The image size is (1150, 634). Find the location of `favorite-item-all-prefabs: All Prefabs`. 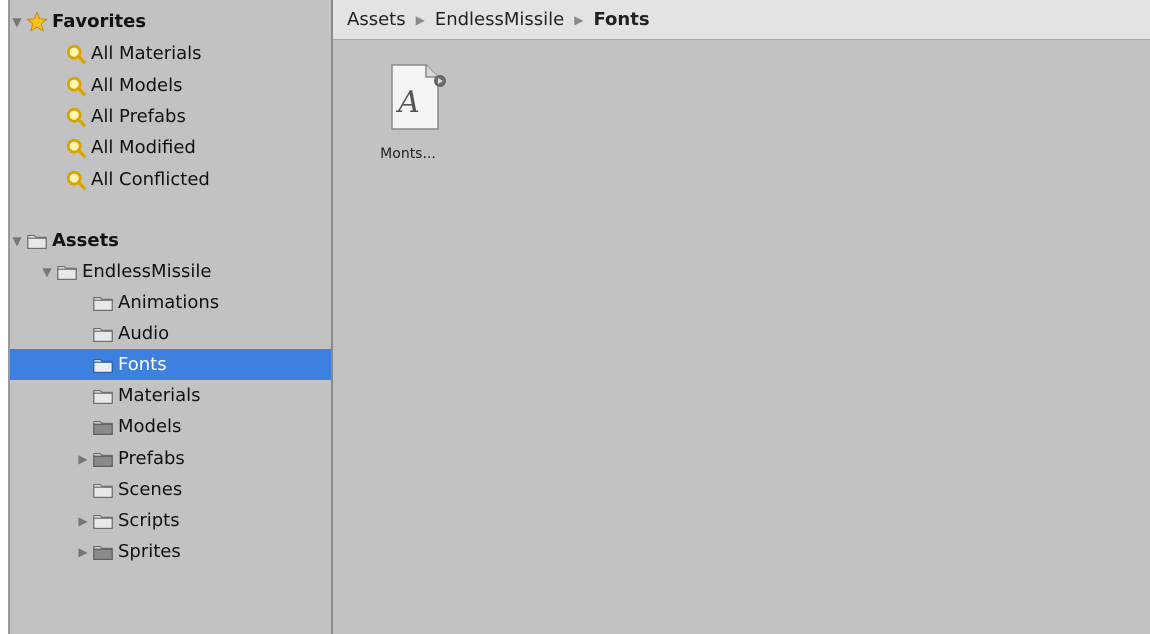

favorite-item-all-prefabs: All Prefabs is located at coordinates (170, 116).